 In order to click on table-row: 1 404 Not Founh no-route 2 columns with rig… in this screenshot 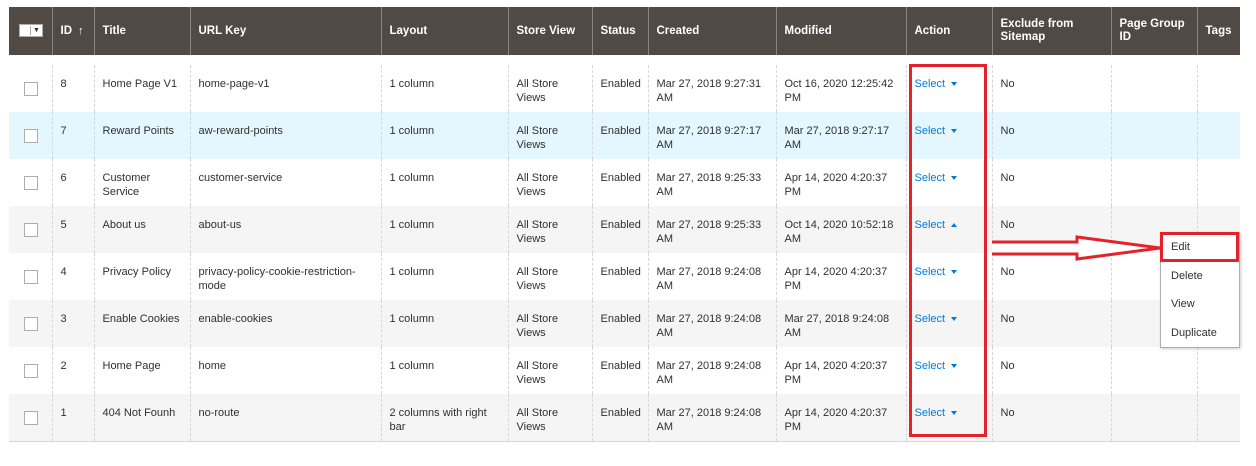, I will do `click(624, 418)`.